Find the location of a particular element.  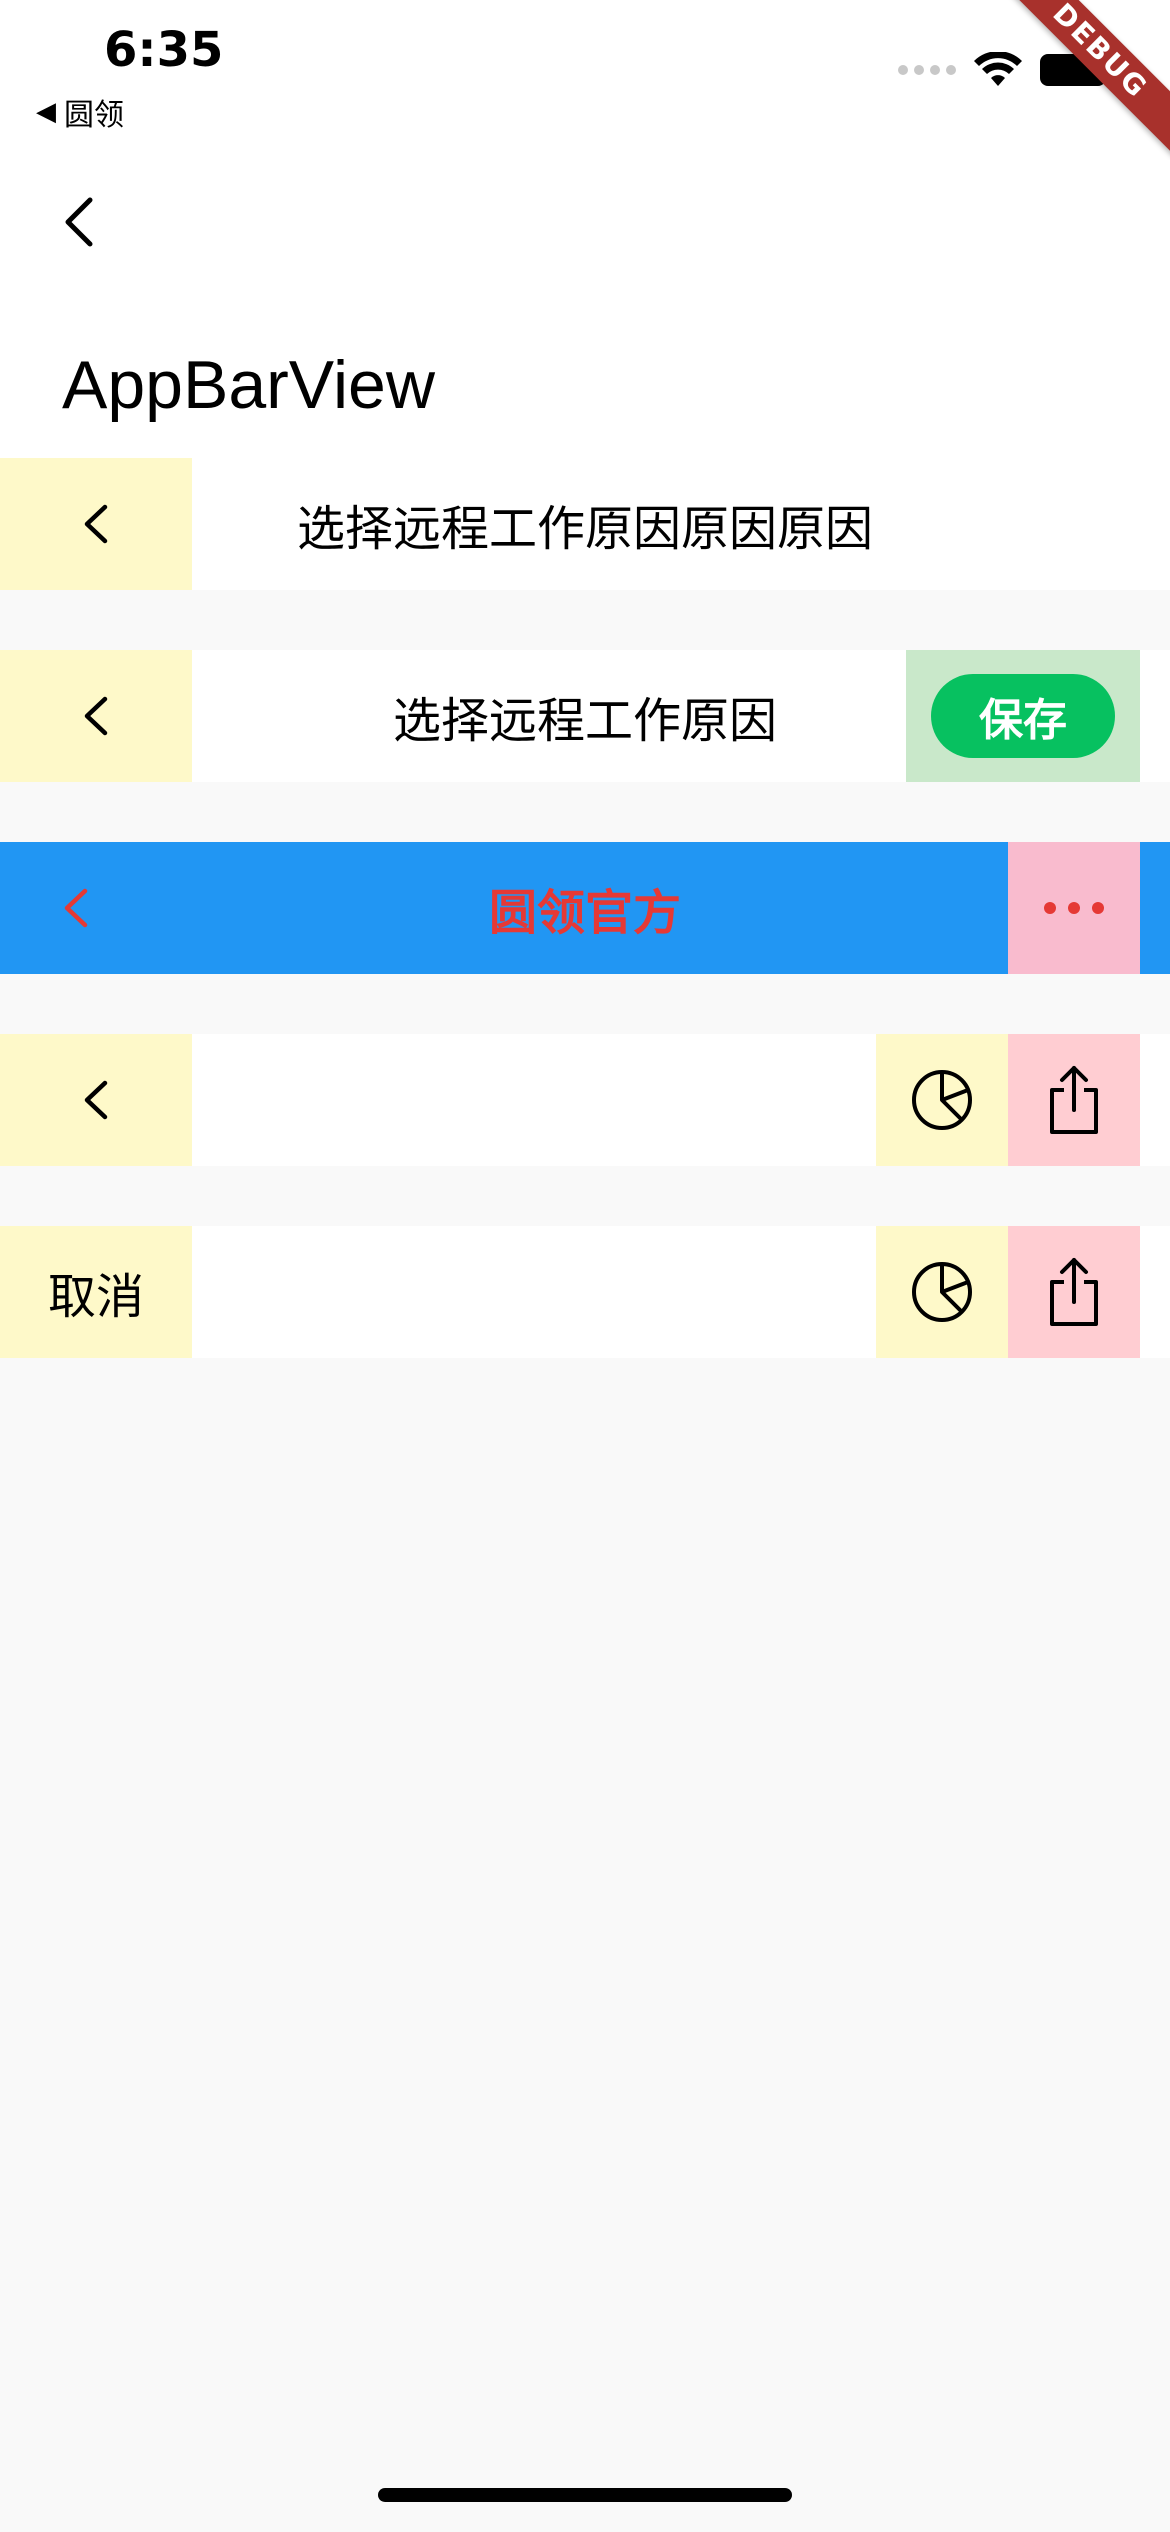

cellular-signal-icon is located at coordinates (927, 70).